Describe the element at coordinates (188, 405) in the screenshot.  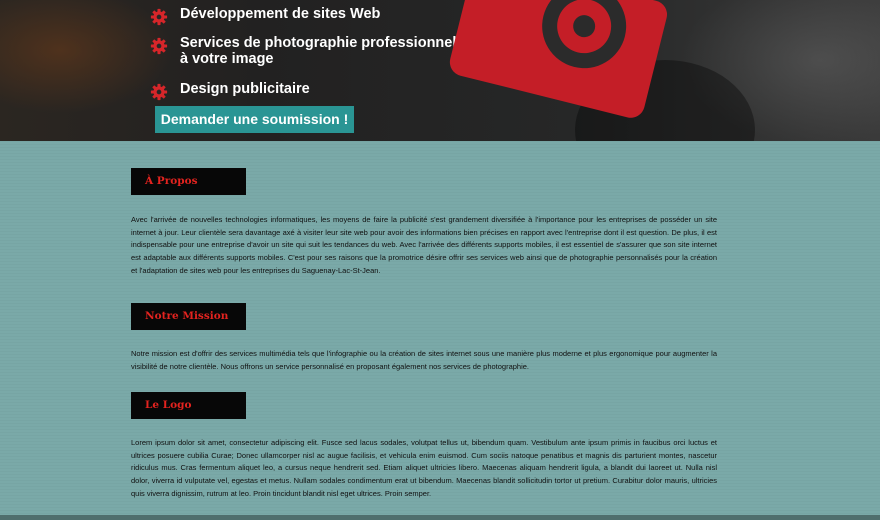
I see `section-title-logo: Le Logo` at that location.